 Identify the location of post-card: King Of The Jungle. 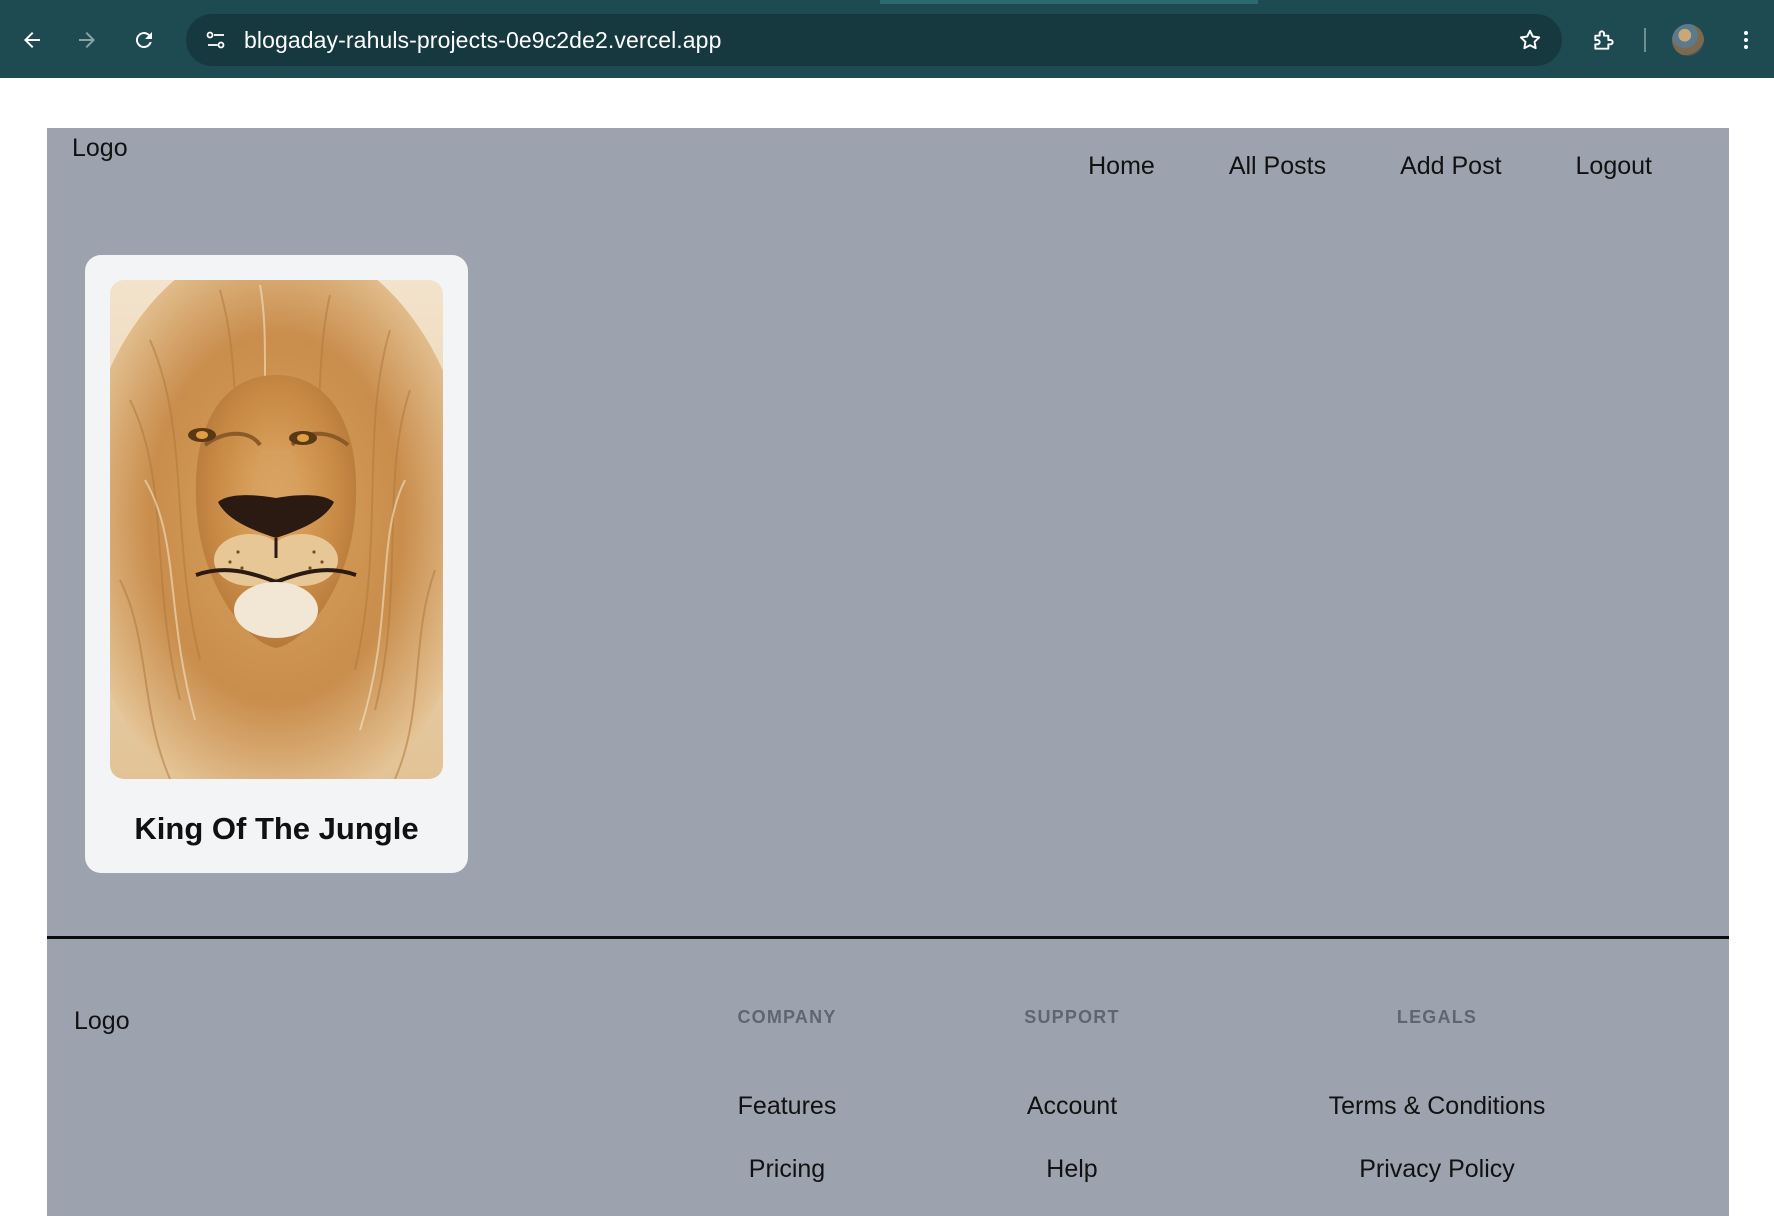
(276, 564).